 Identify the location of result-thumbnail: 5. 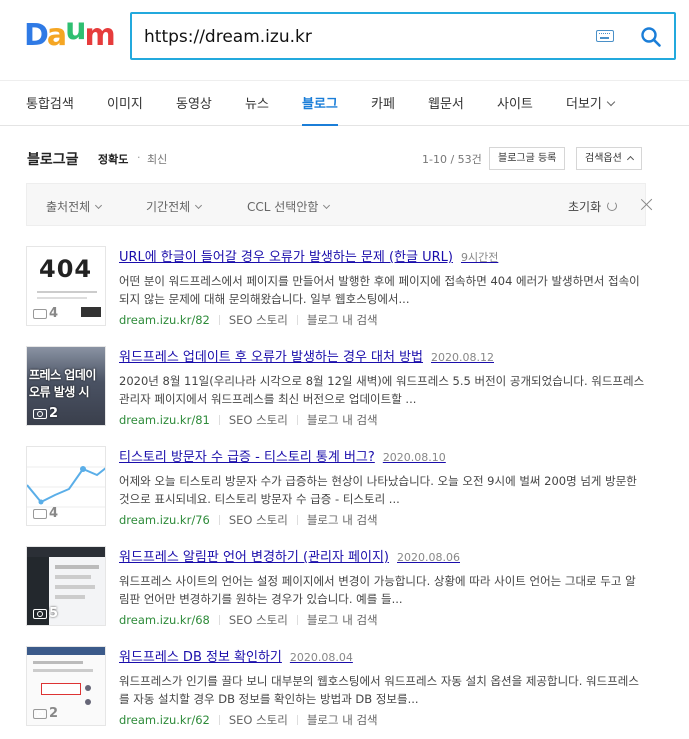
(66, 586).